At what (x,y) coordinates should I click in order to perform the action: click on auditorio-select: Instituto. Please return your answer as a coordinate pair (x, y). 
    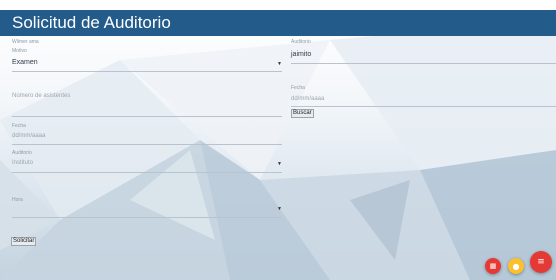
    Looking at the image, I should click on (22, 163).